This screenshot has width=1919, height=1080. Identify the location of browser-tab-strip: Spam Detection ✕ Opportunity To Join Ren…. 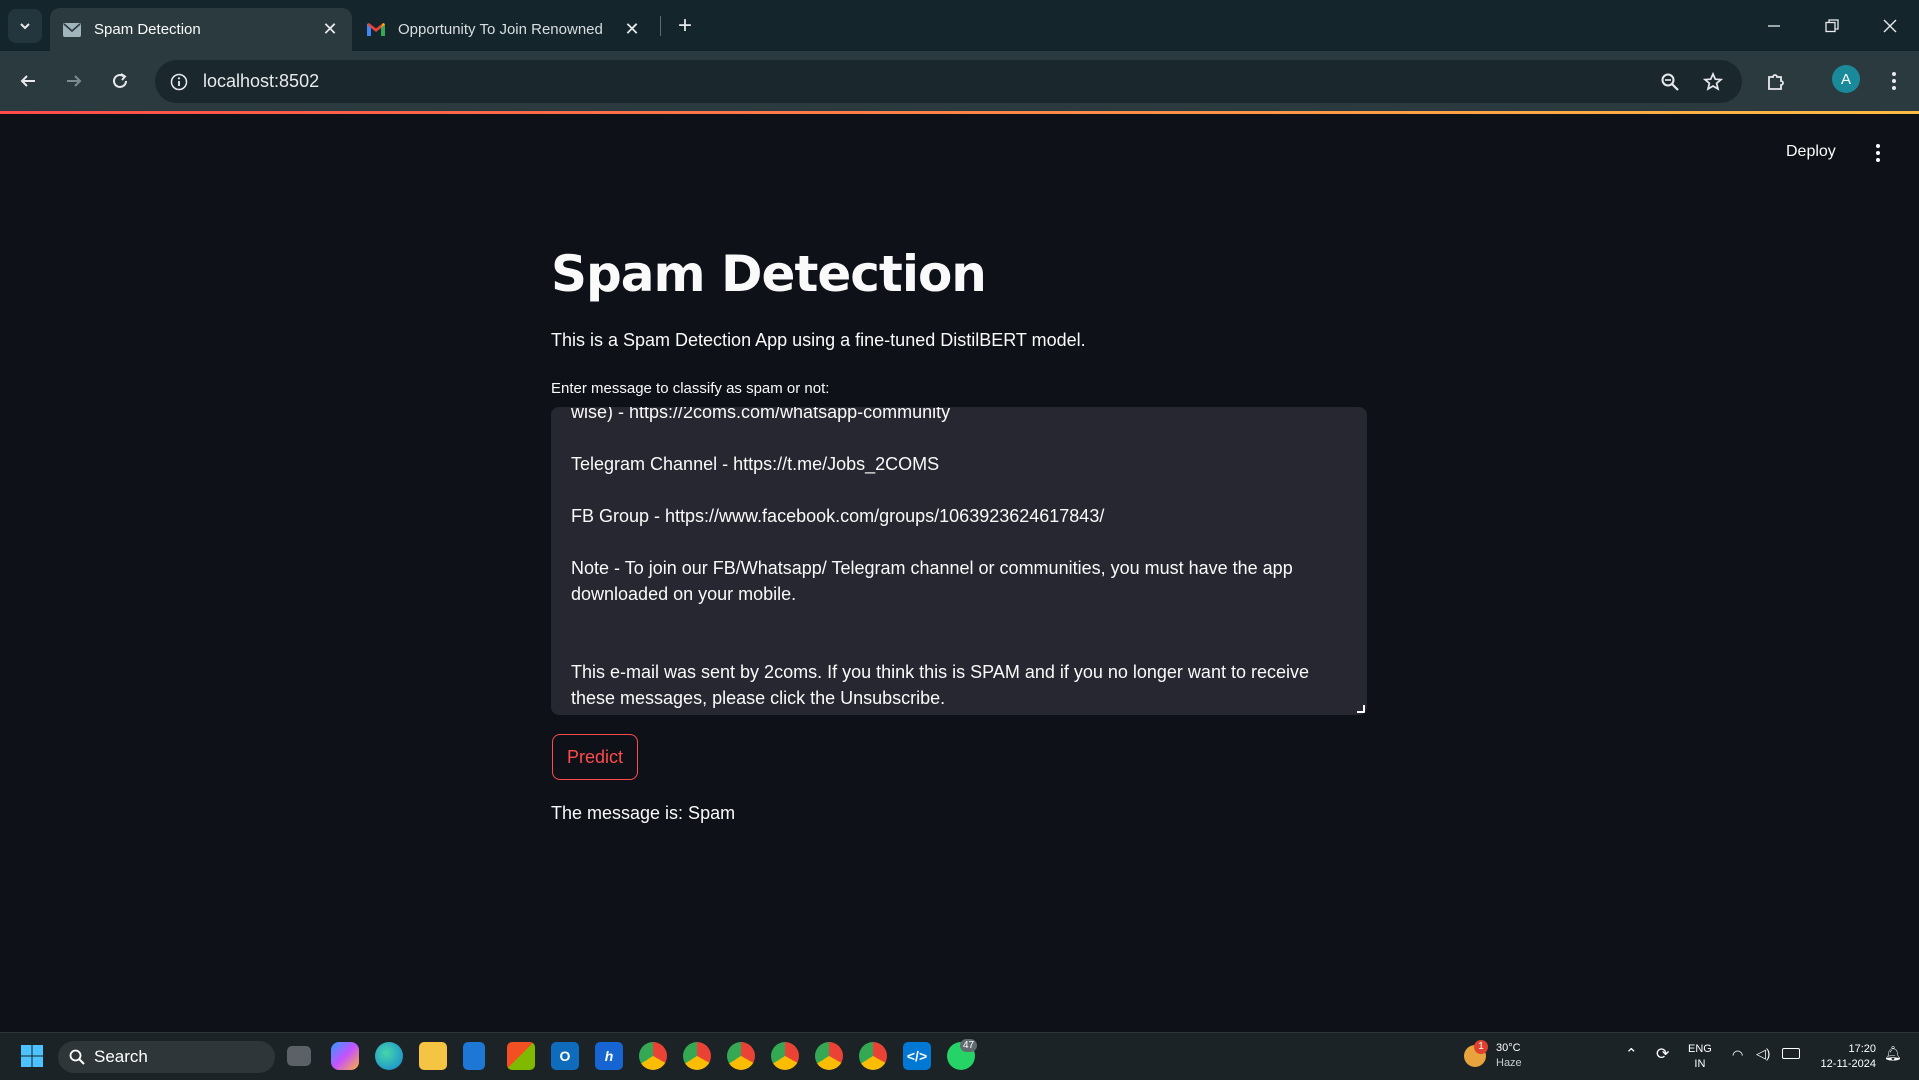
(959, 25).